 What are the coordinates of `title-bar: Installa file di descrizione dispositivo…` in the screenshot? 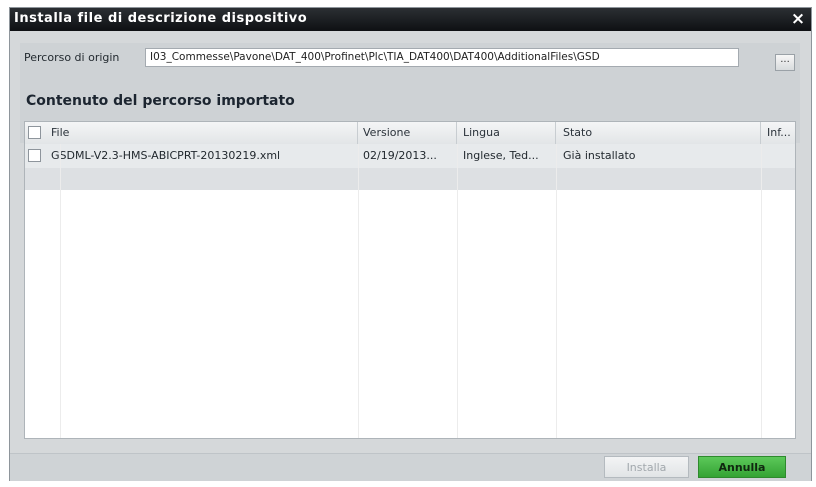 It's located at (410, 19).